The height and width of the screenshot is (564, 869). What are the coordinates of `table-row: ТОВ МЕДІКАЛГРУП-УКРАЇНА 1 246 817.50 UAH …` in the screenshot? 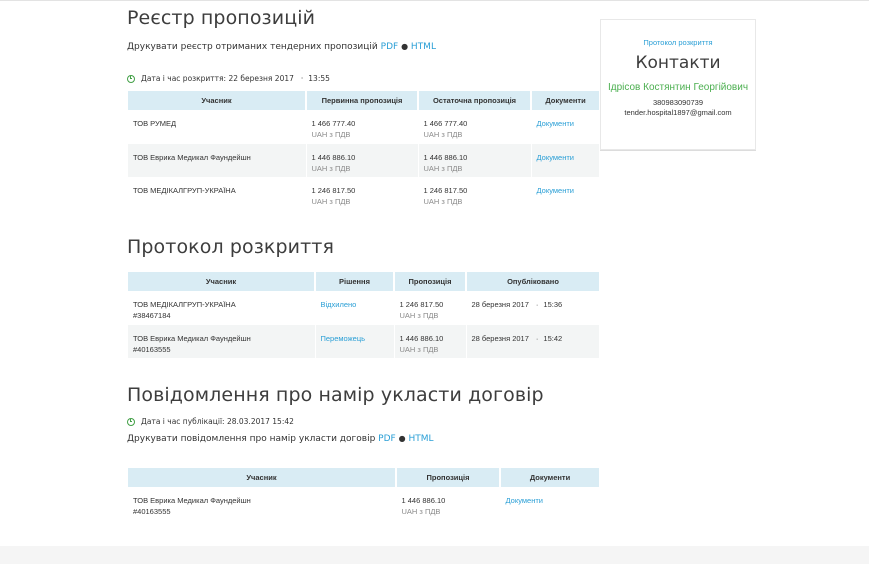 It's located at (363, 193).